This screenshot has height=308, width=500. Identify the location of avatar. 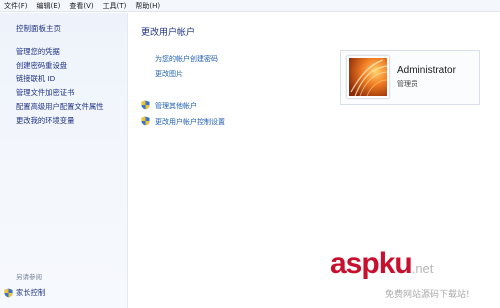
(368, 77).